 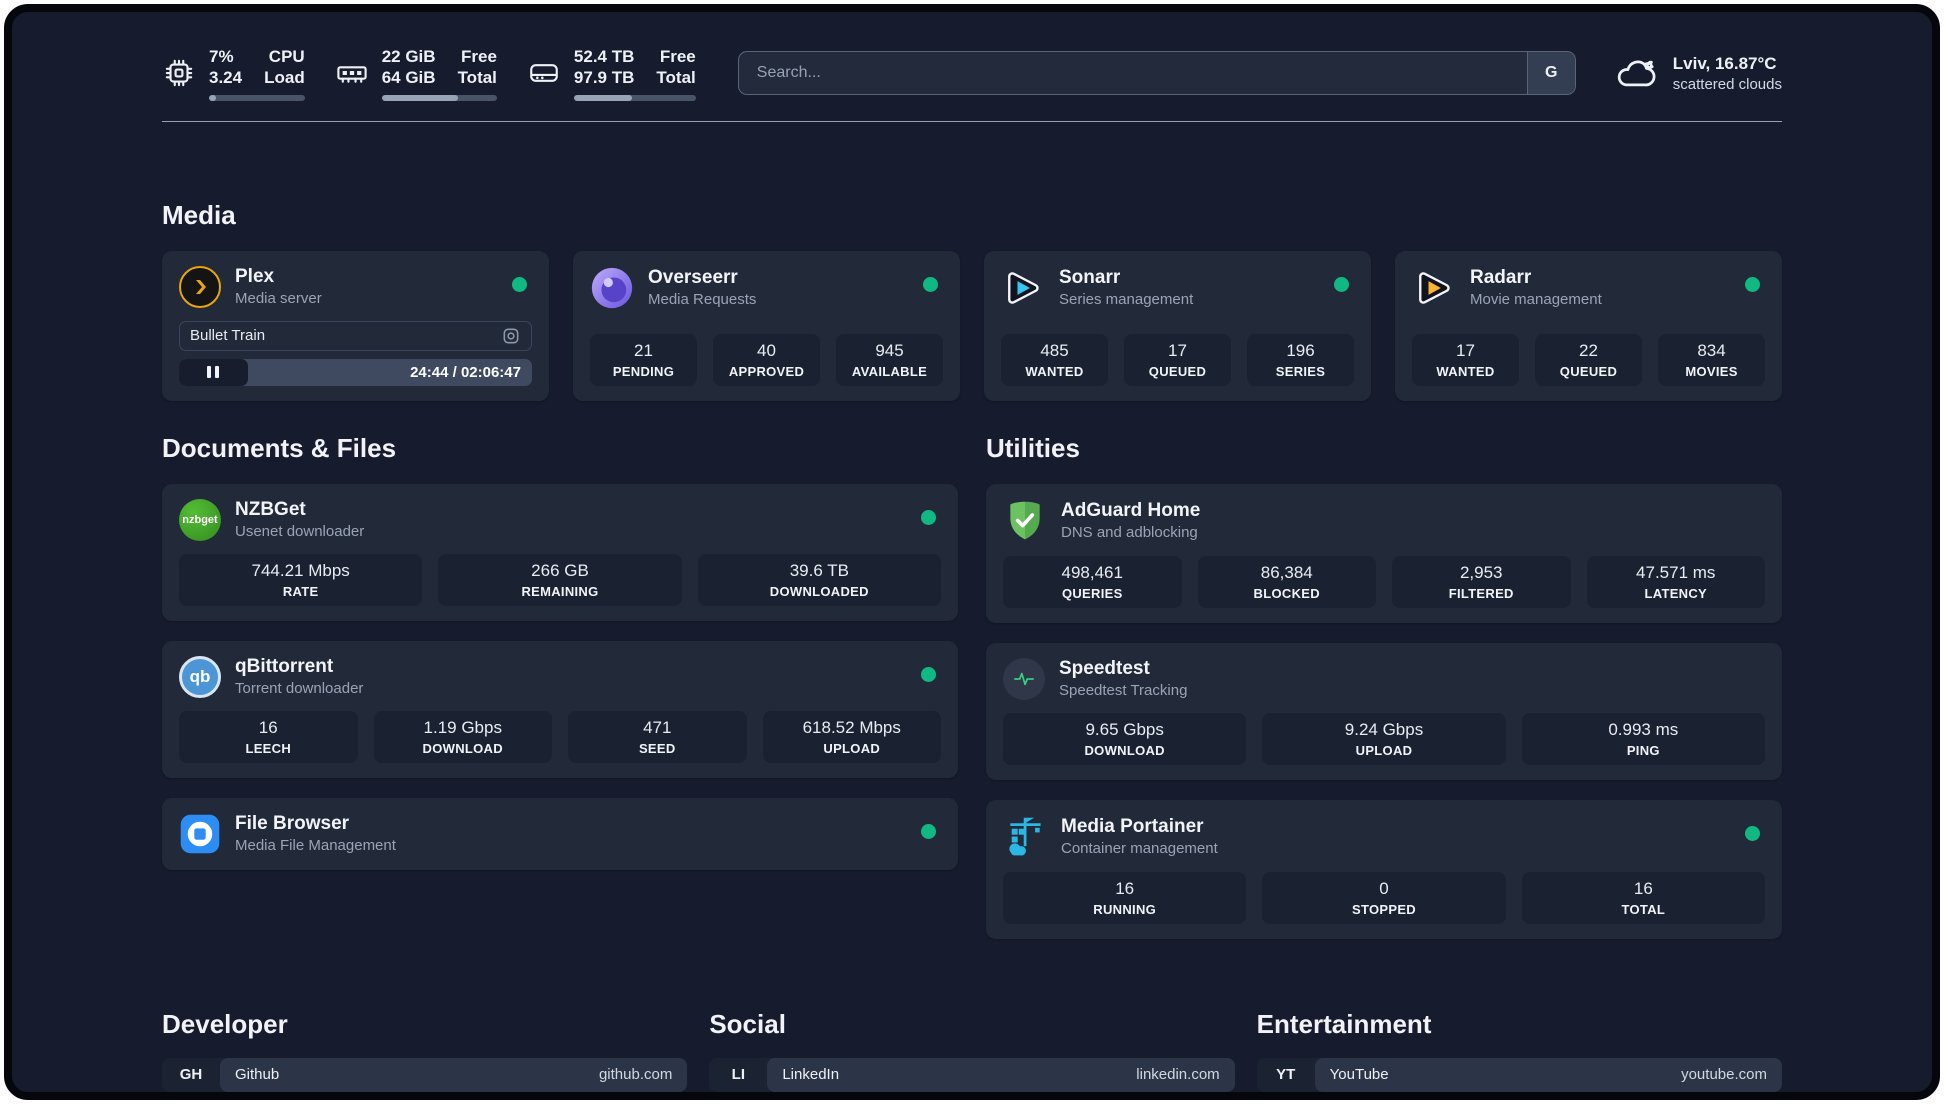 What do you see at coordinates (1536, 300) in the screenshot?
I see `radarr-subtitle: Movie management` at bounding box center [1536, 300].